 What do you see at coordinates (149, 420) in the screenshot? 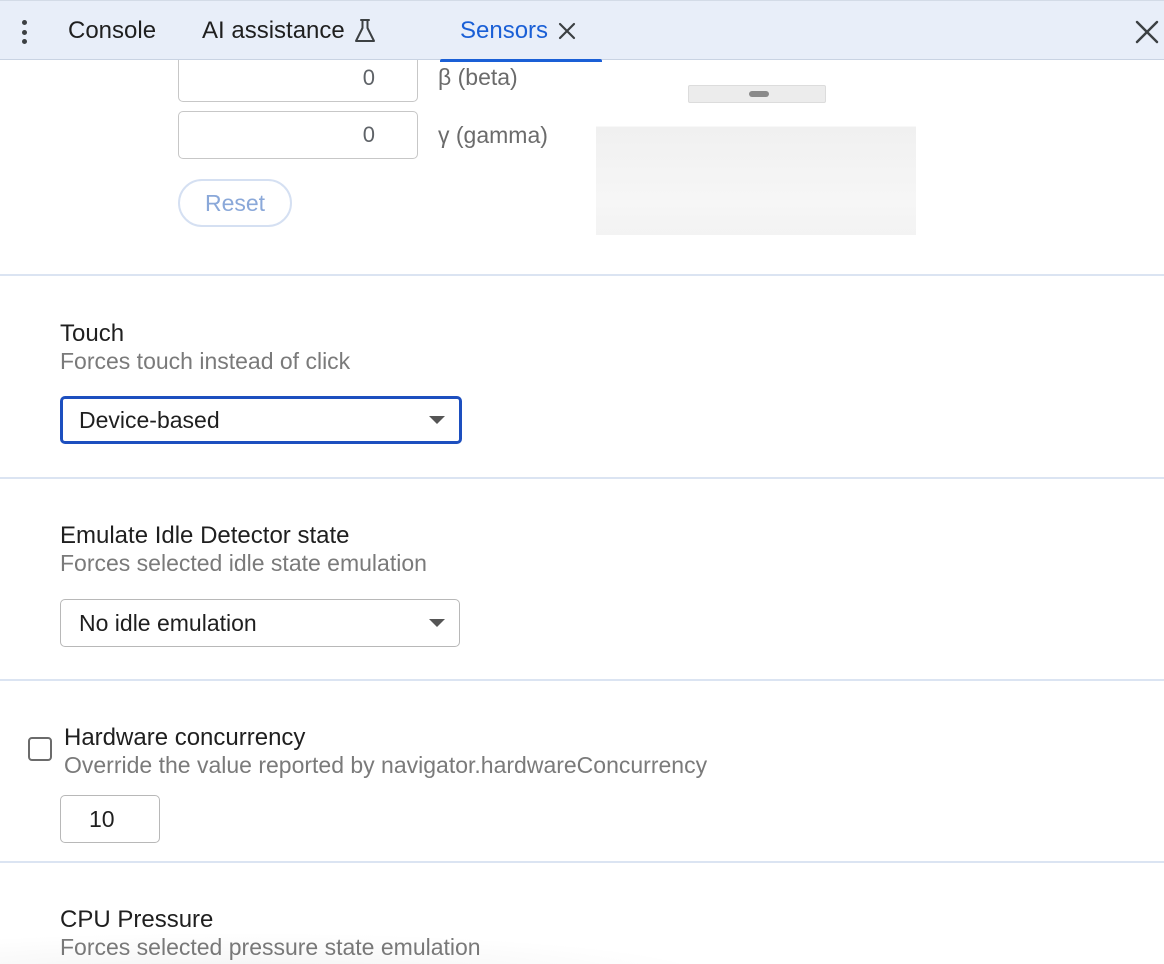
I see `touch-select-value: Device-based` at bounding box center [149, 420].